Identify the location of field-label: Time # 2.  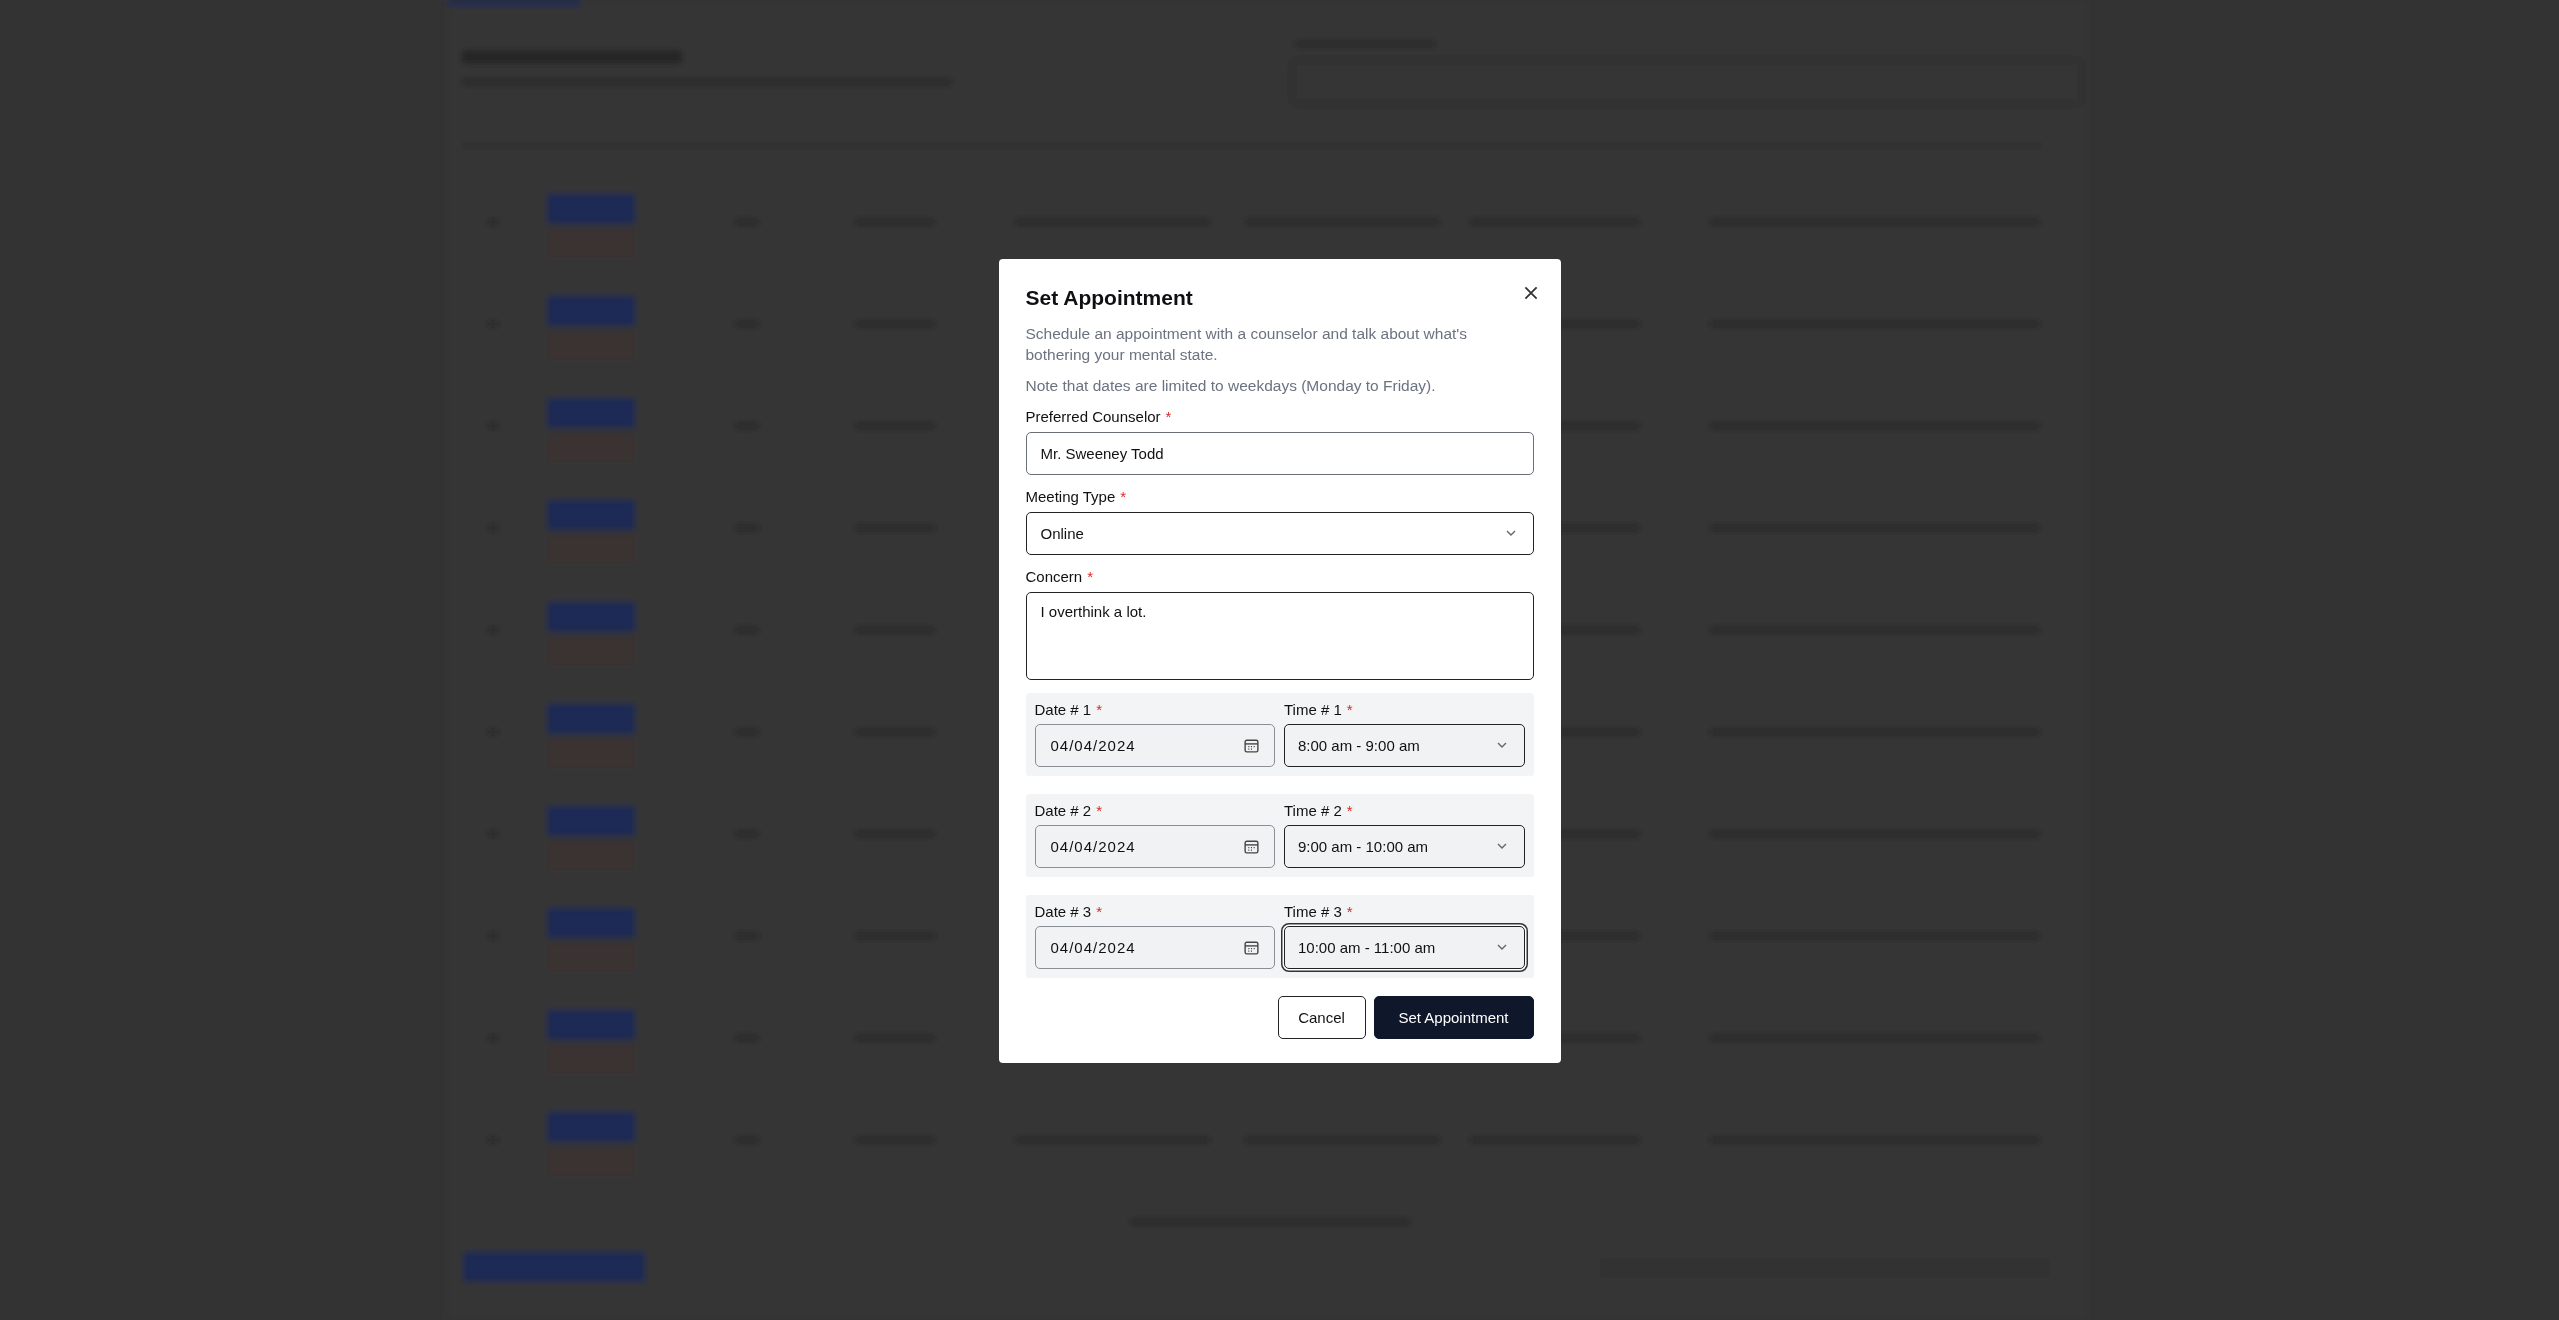
(1313, 810).